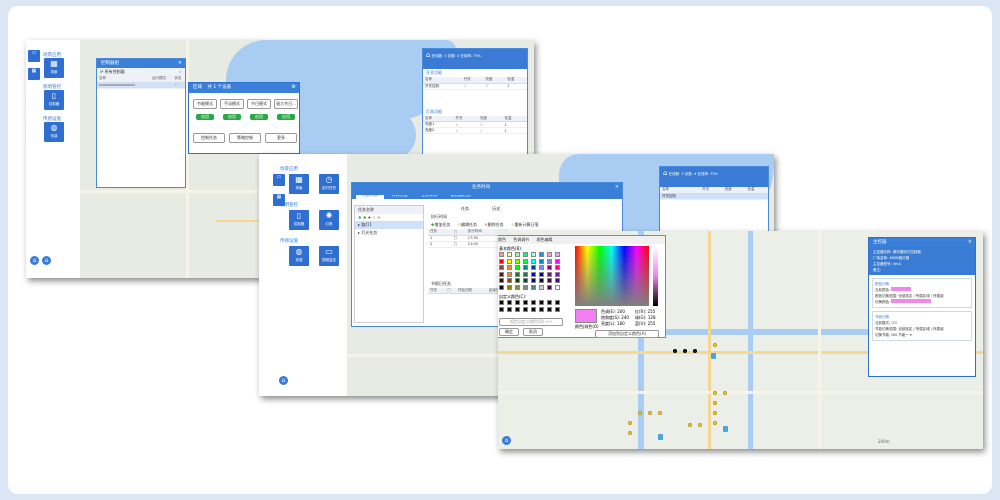  Describe the element at coordinates (369, 217) in the screenshot. I see `add-icon: ✚` at that location.